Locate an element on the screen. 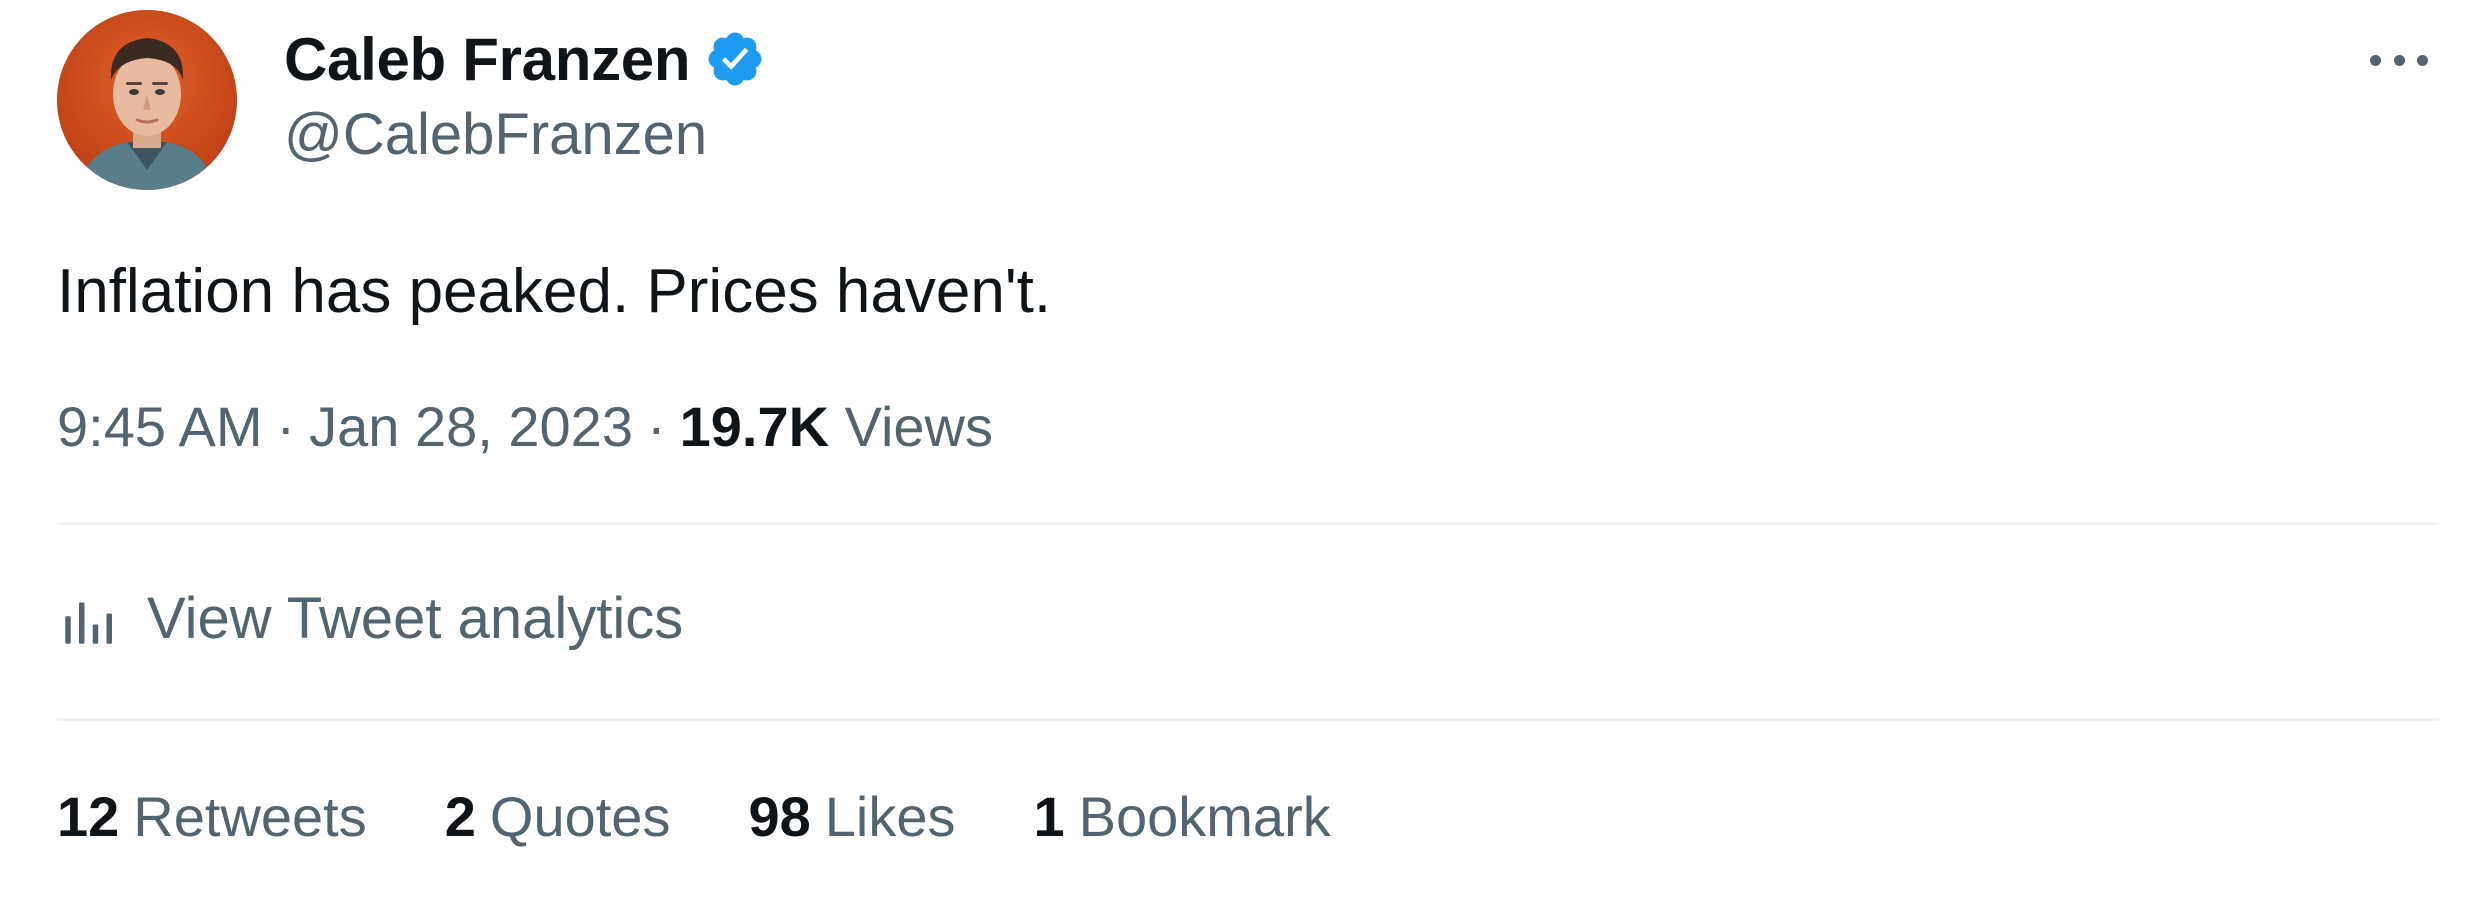 Image resolution: width=2484 pixels, height=900 pixels. stat-label: Quotes is located at coordinates (580, 816).